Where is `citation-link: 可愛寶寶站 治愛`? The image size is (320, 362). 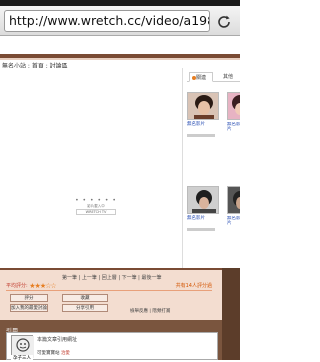
citation-link: 可愛寶寶站 治愛 is located at coordinates (53, 353).